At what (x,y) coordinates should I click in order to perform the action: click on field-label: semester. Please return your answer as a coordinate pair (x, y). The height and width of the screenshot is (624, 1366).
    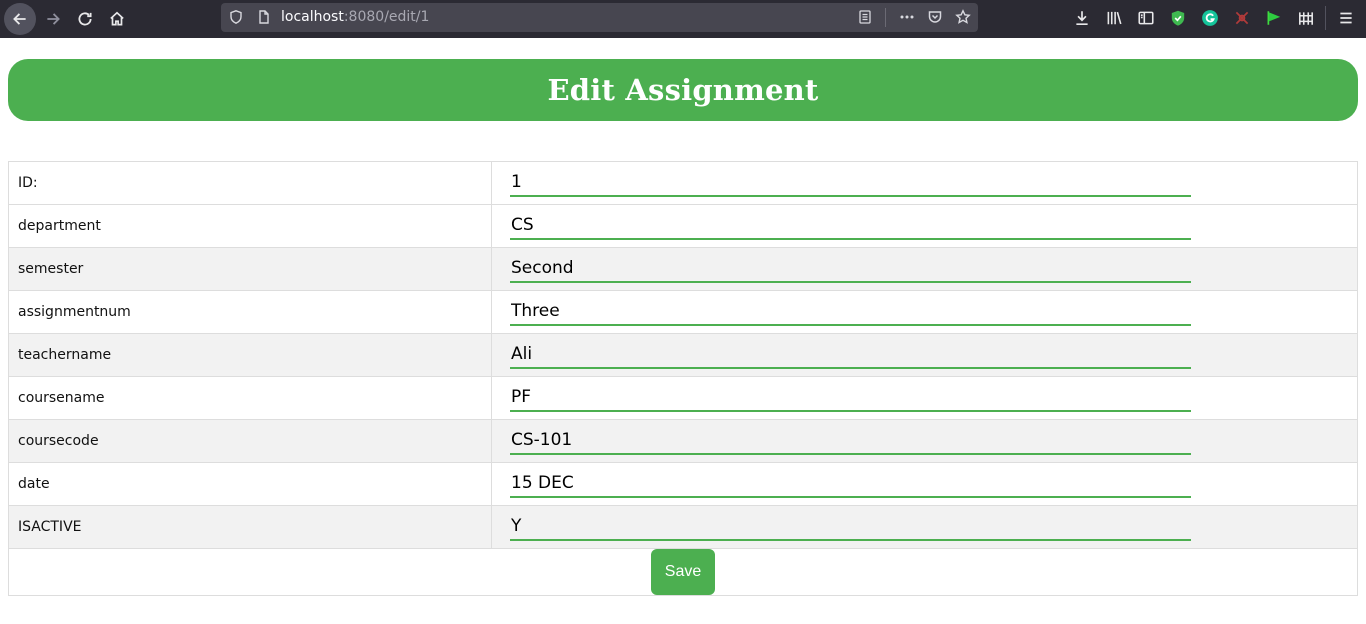
    Looking at the image, I should click on (250, 269).